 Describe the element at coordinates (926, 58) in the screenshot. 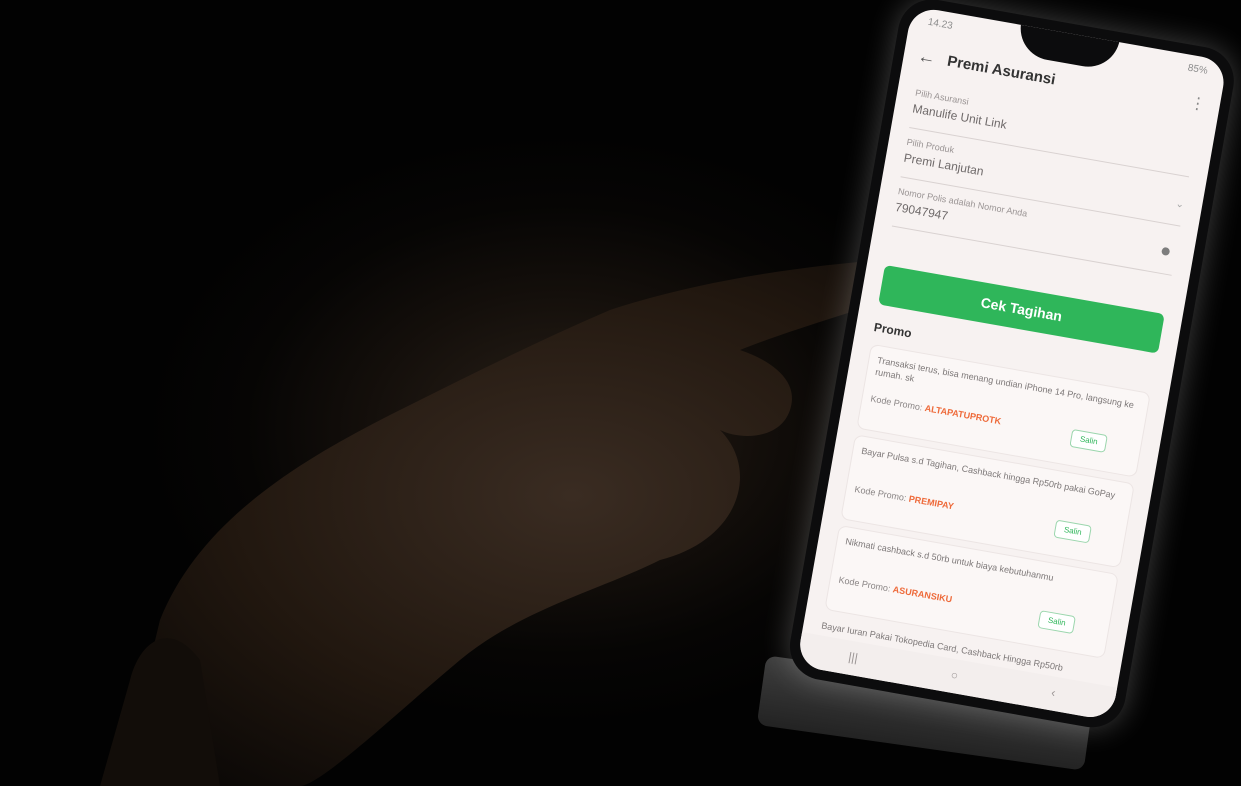

I see `back-arrow-icon: ←` at that location.